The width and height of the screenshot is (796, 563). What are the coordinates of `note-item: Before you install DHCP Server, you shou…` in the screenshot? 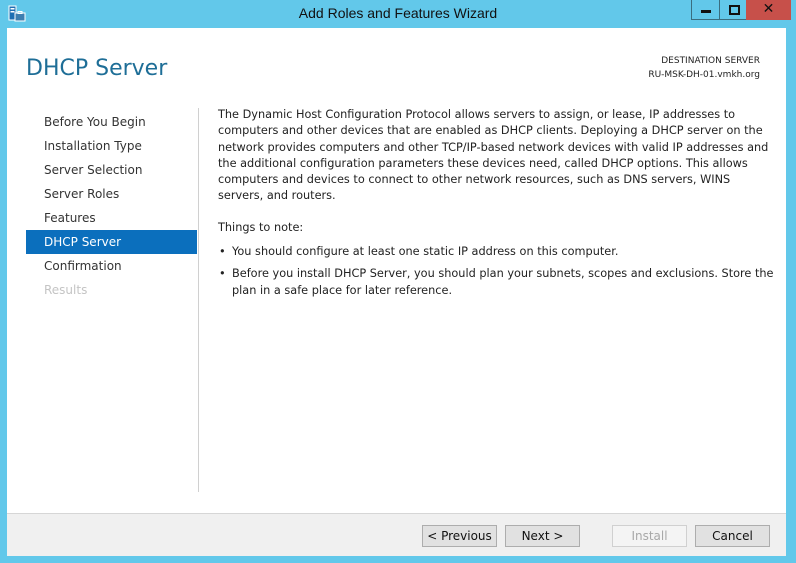 It's located at (498, 282).